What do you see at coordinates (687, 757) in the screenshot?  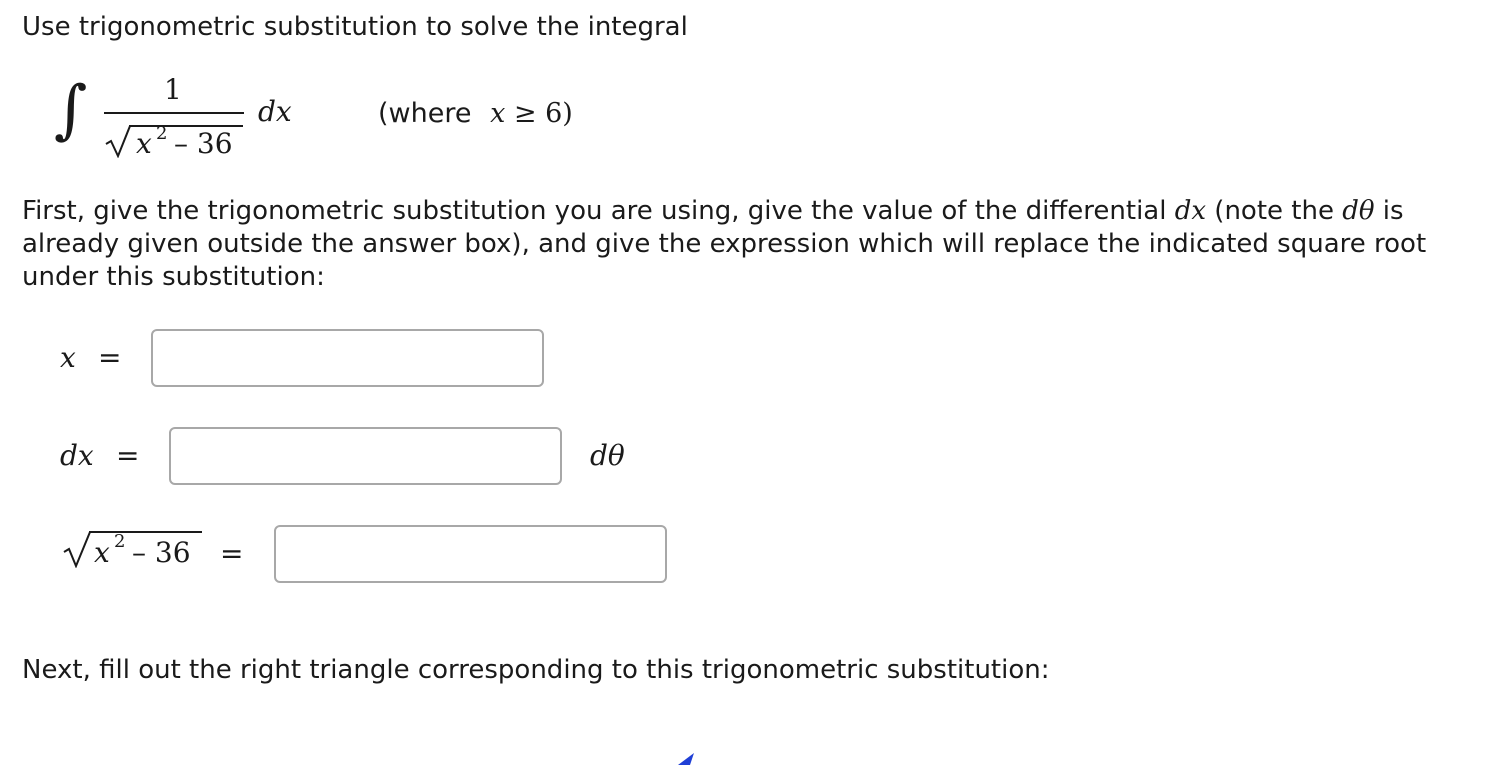 I see `triangle-arrow-icon` at bounding box center [687, 757].